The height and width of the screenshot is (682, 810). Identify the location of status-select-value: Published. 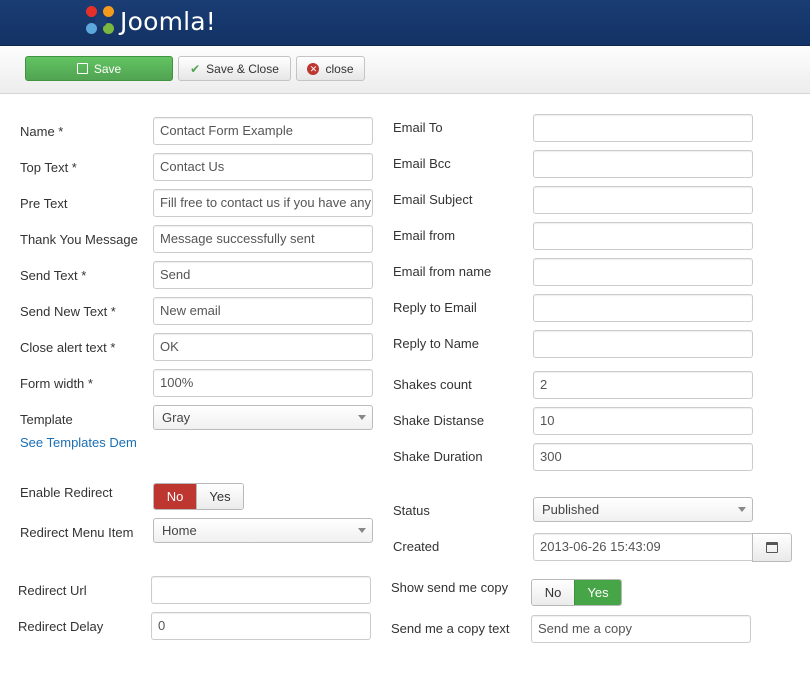
(571, 509).